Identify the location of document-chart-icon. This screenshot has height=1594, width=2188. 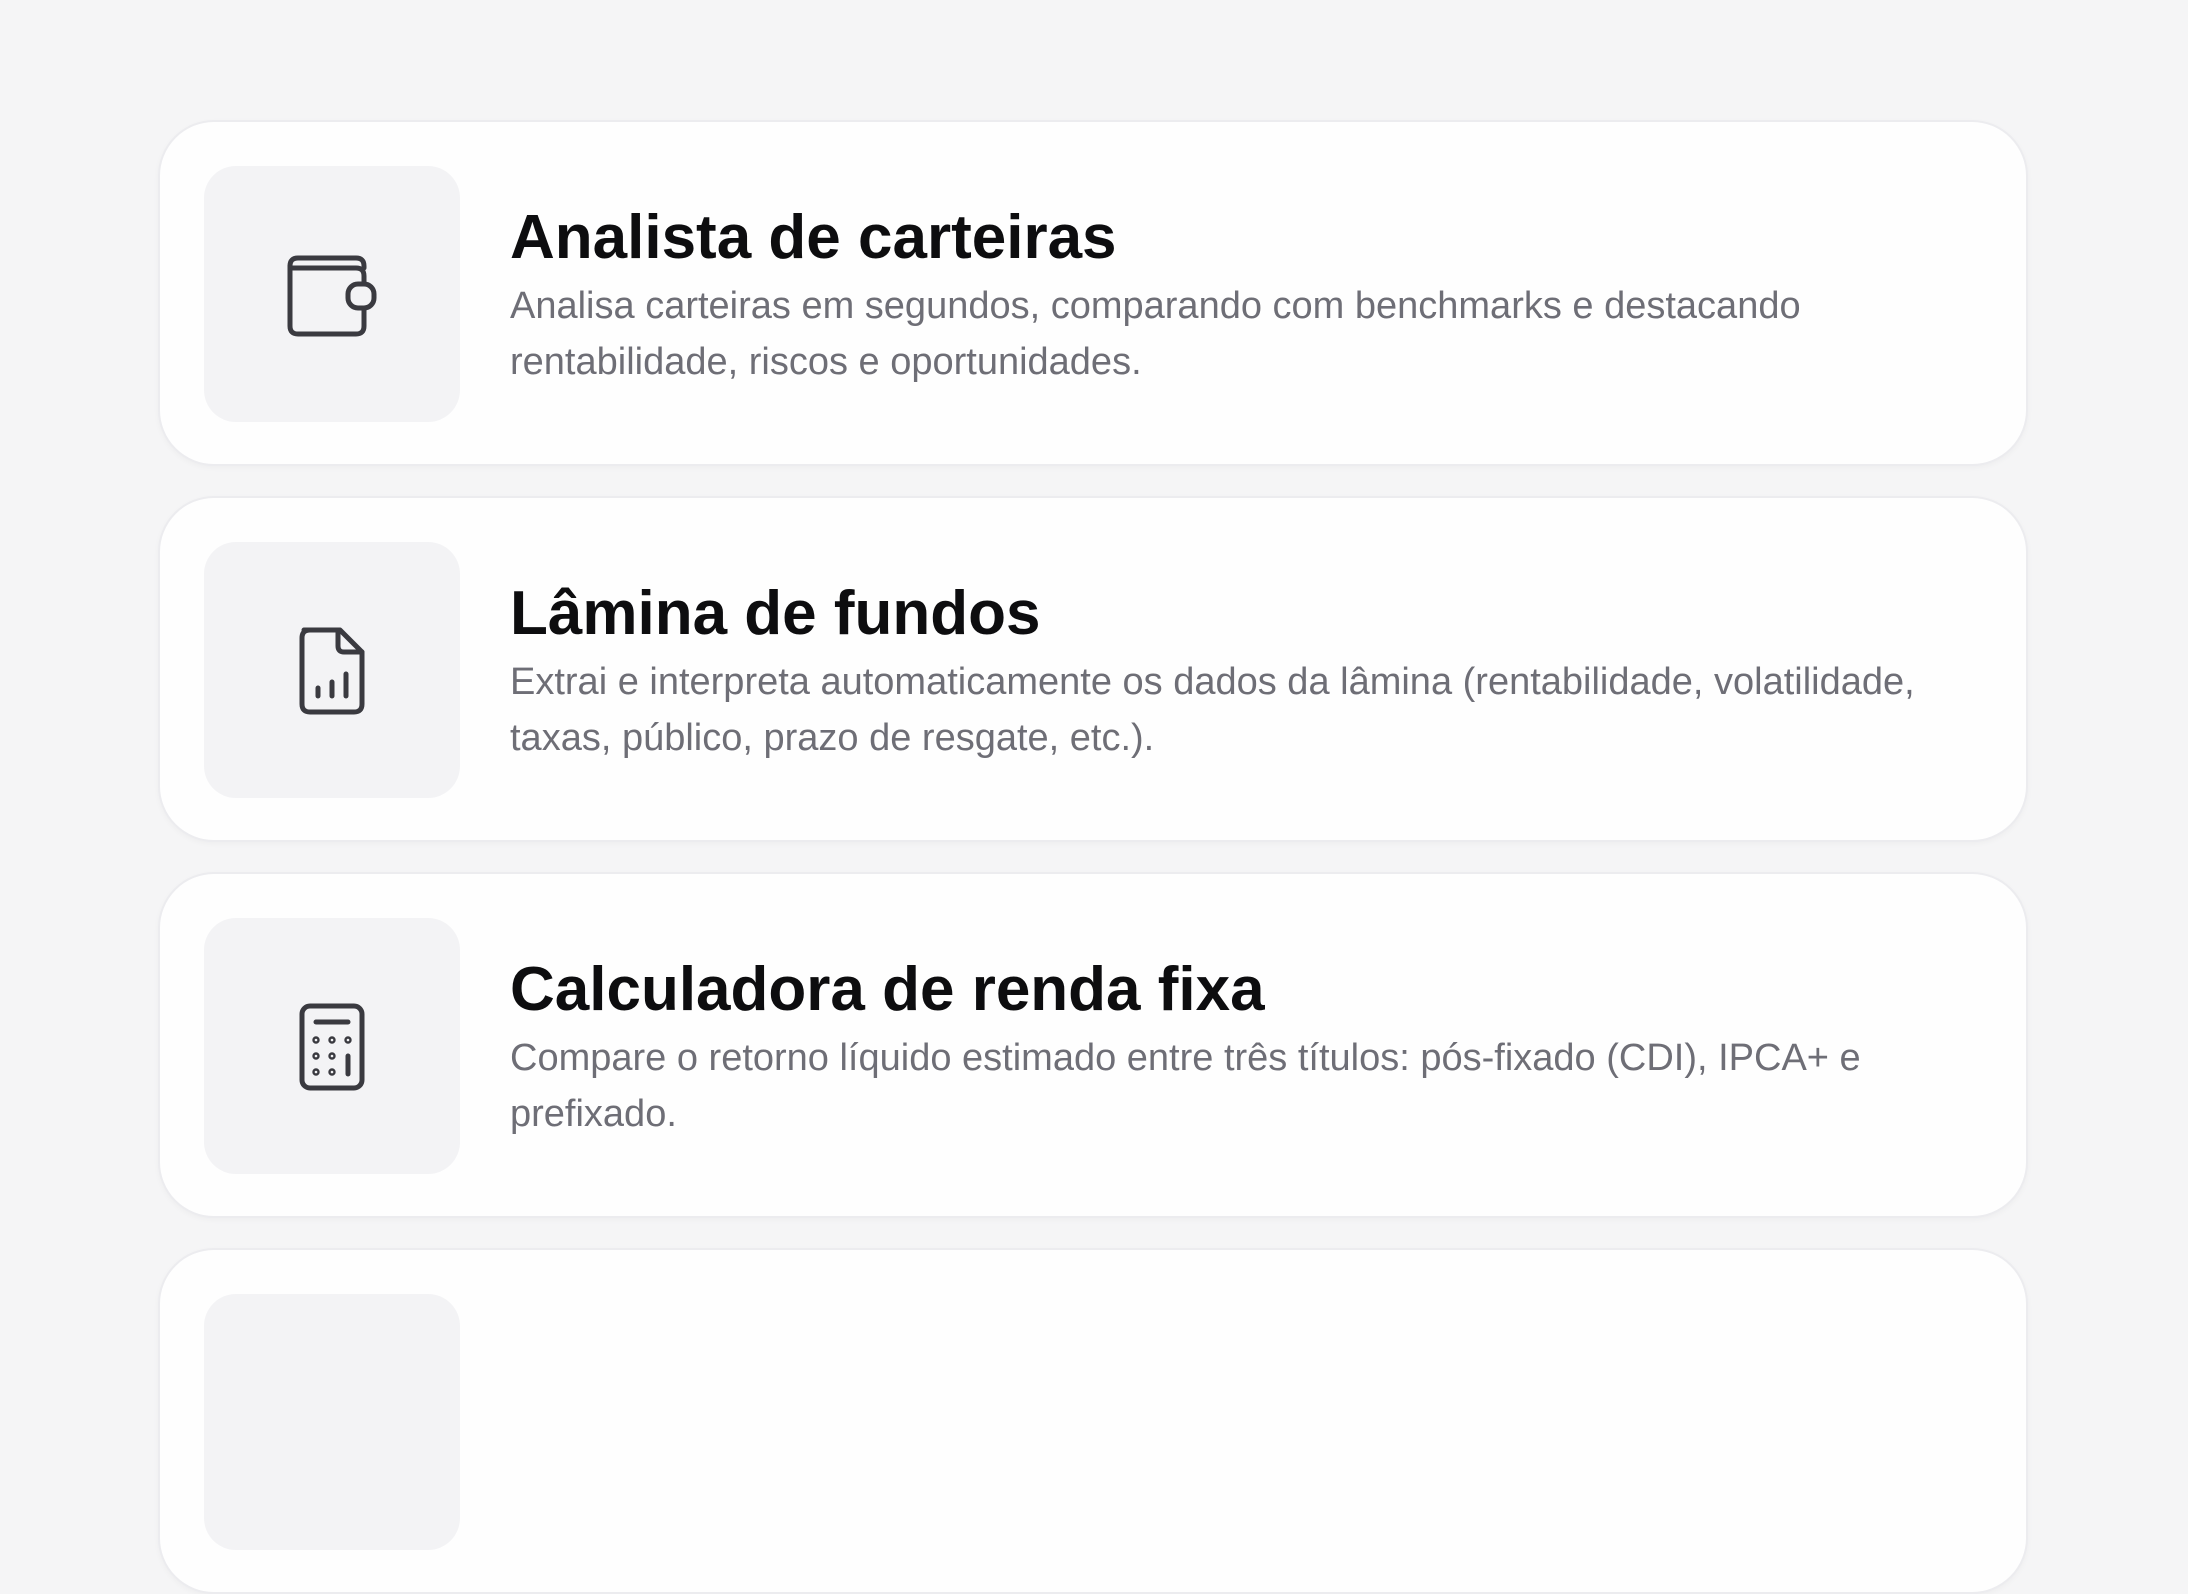
(332, 671).